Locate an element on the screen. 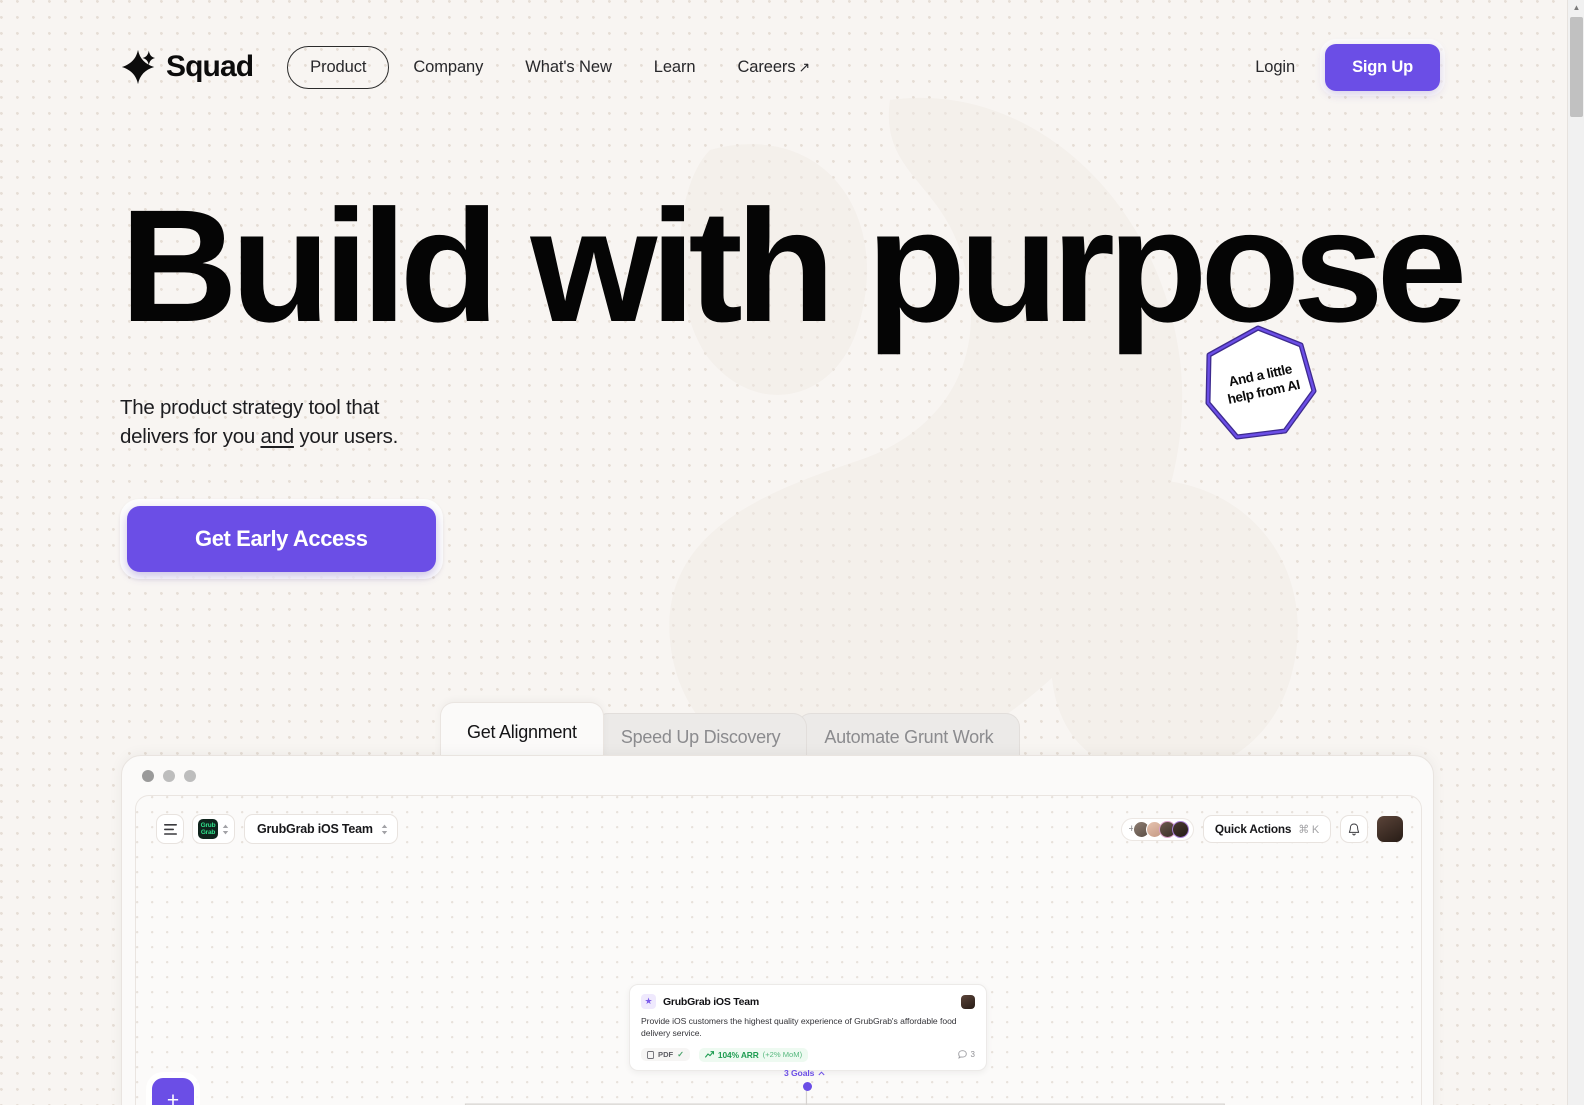 The height and width of the screenshot is (1105, 1584). team-selector-label: GrubGrab iOS Team is located at coordinates (315, 829).